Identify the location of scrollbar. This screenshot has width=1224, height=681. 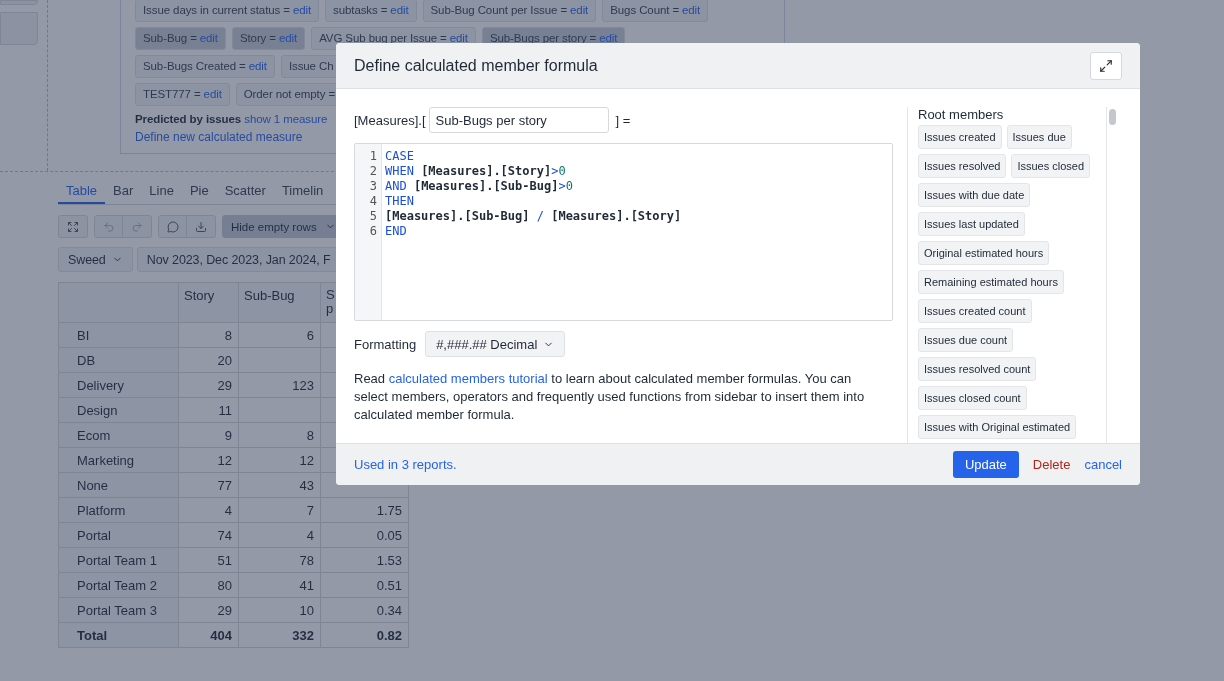
(1112, 275).